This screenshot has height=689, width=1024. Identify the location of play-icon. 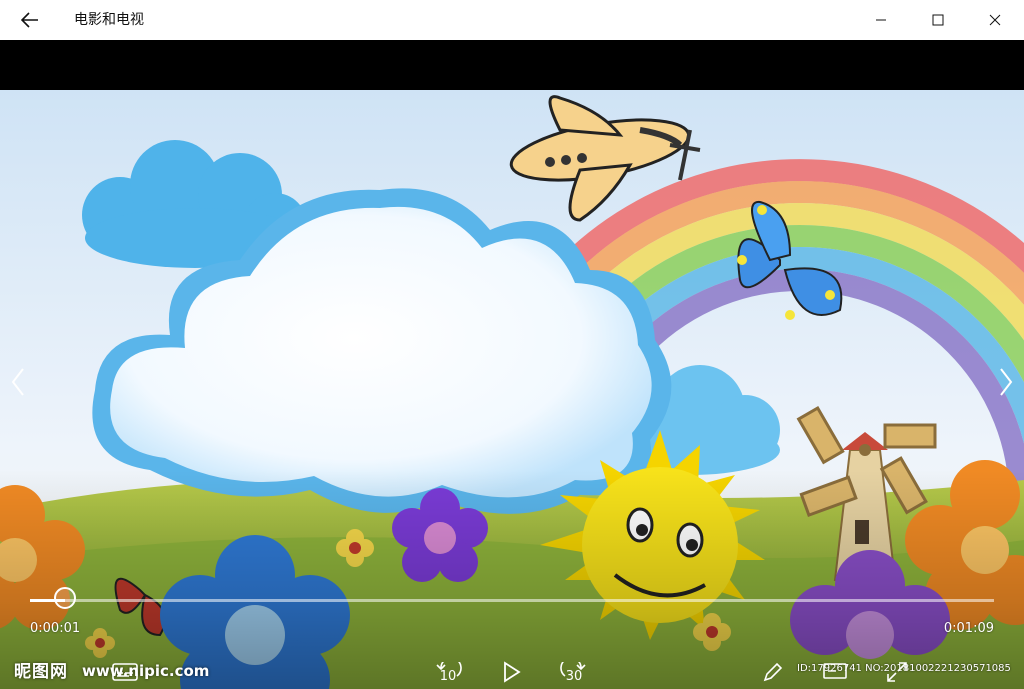
(512, 671).